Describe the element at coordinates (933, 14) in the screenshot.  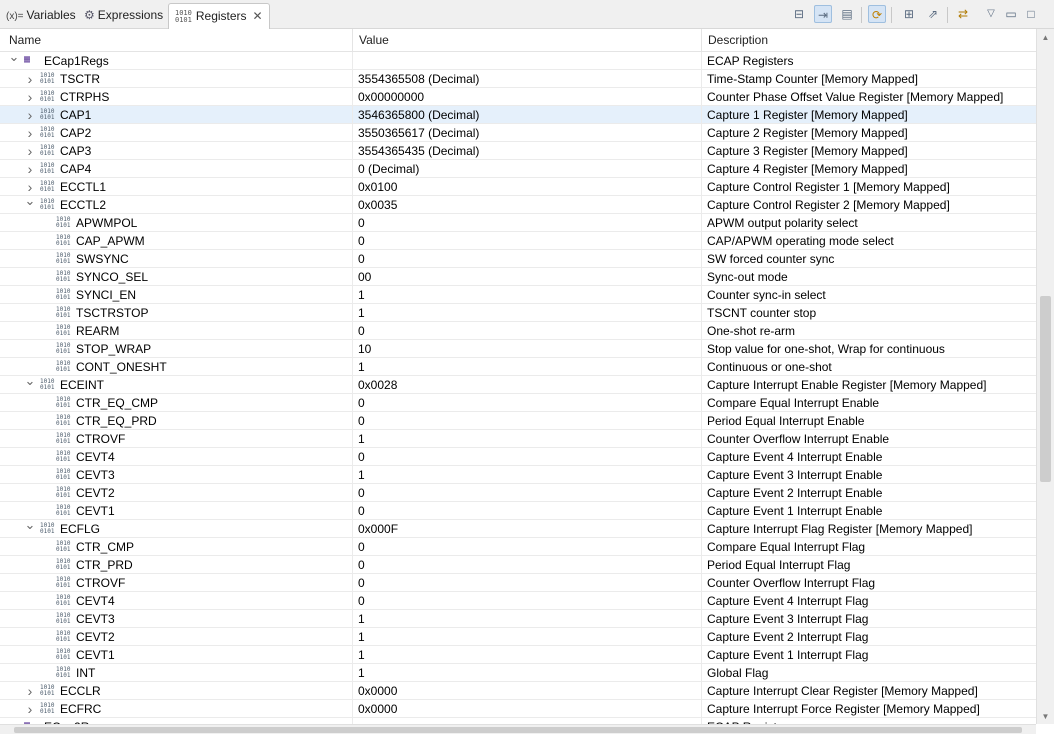
I see `export-icon: ⇗` at that location.